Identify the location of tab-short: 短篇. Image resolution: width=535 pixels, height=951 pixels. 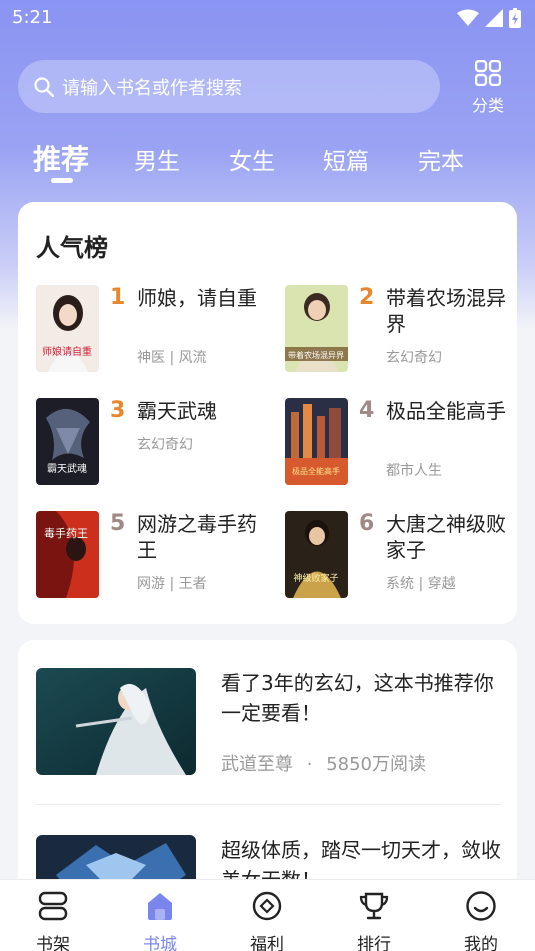
(346, 159).